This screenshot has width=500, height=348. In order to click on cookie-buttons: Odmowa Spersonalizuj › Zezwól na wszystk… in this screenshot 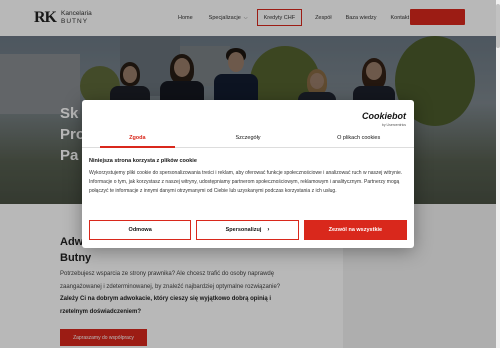, I will do `click(248, 230)`.